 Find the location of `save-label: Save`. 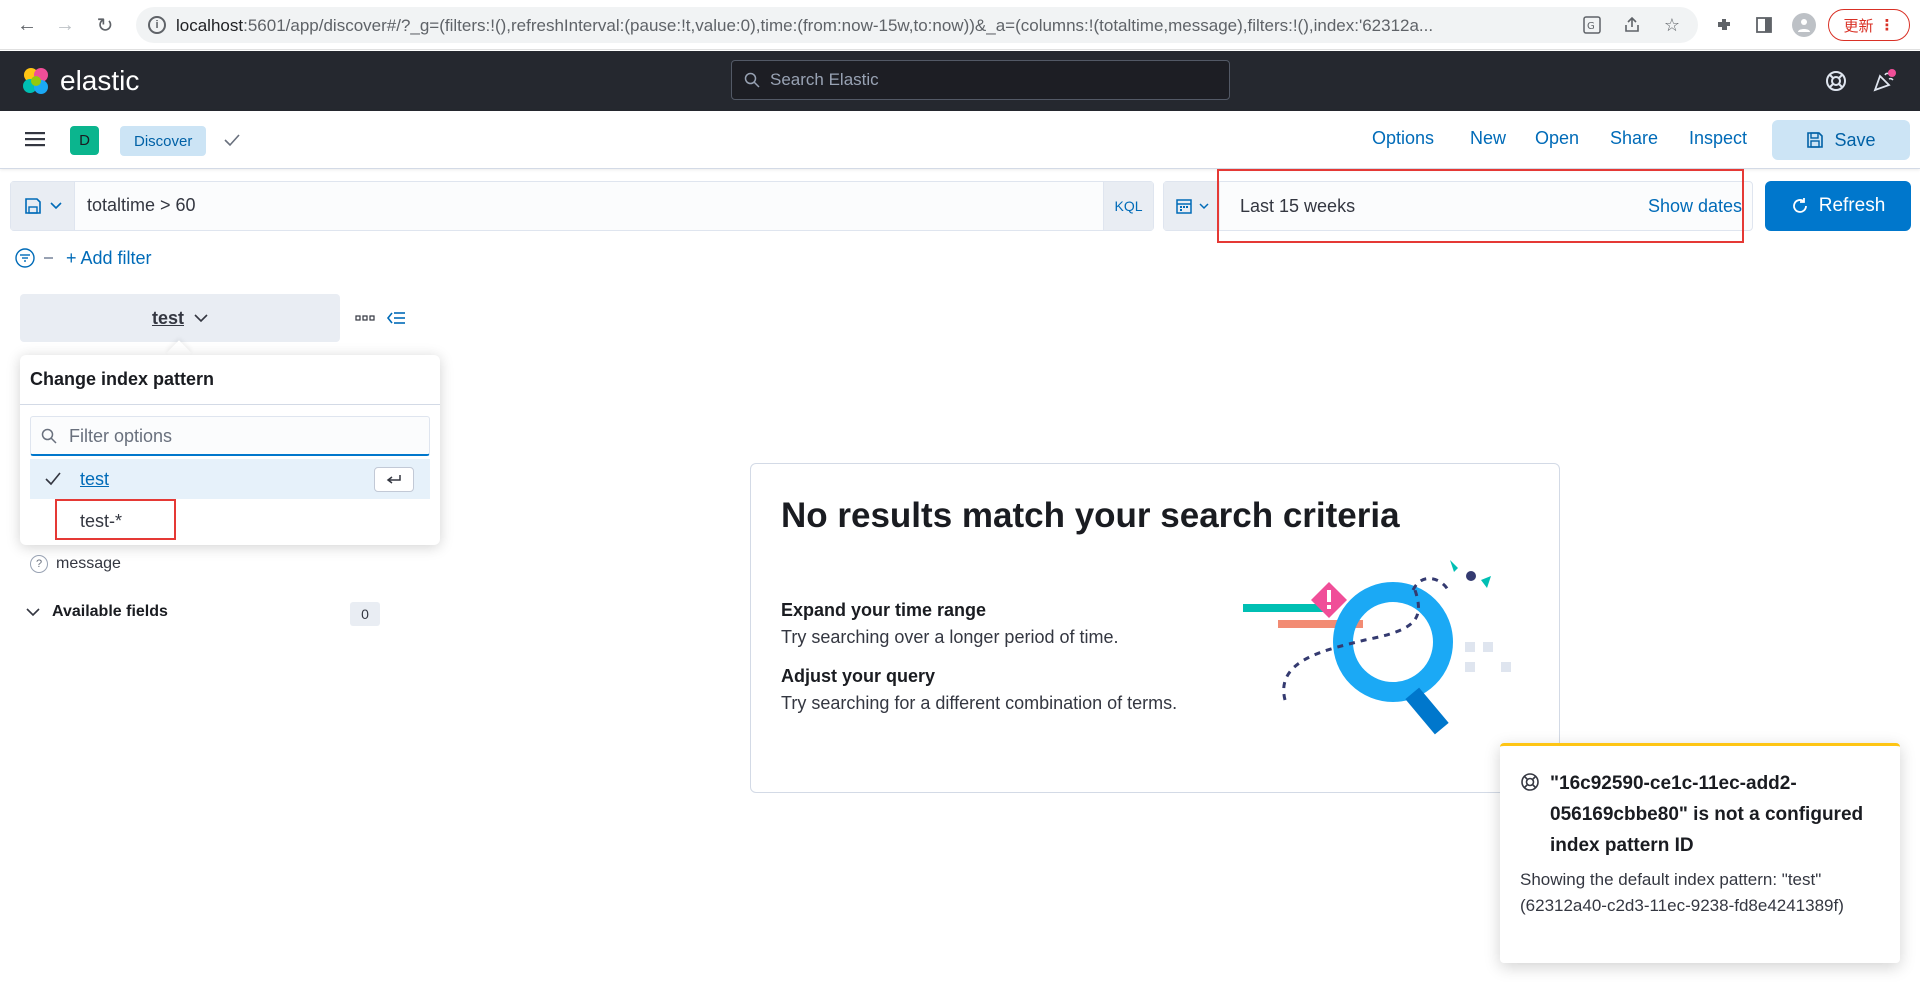

save-label: Save is located at coordinates (1855, 139).